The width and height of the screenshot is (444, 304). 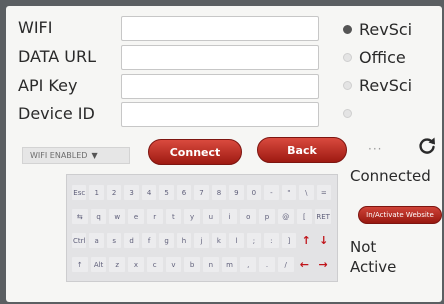 What do you see at coordinates (254, 240) in the screenshot?
I see `keyboard-key: ;` at bounding box center [254, 240].